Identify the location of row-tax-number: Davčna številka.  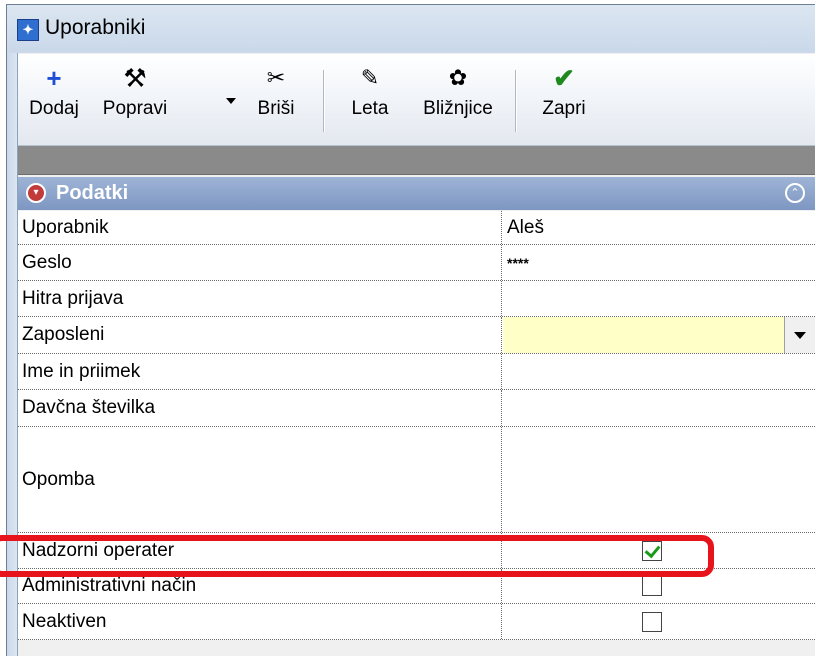
(416, 408).